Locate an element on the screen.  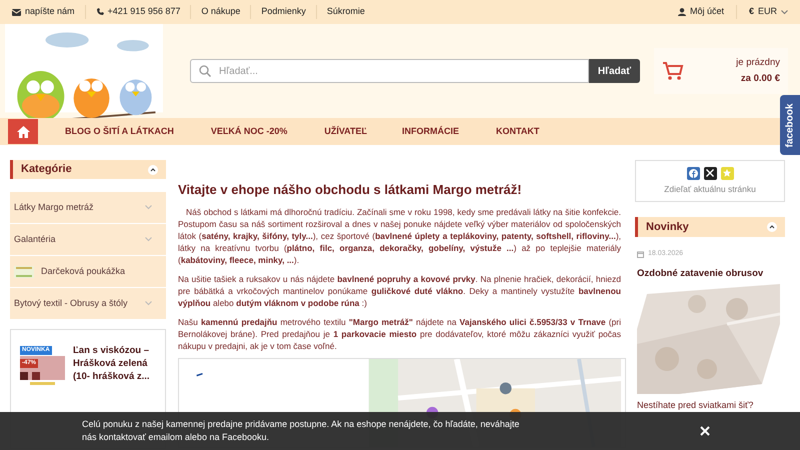
panel-header: Novinky is located at coordinates (710, 227).